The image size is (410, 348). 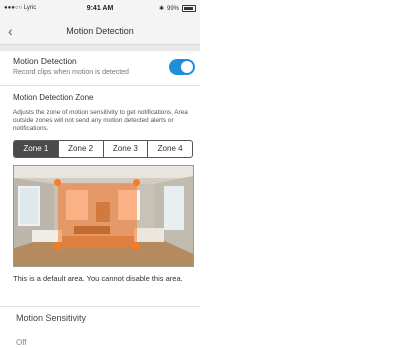 I want to click on camera-preview, so click(x=103, y=216).